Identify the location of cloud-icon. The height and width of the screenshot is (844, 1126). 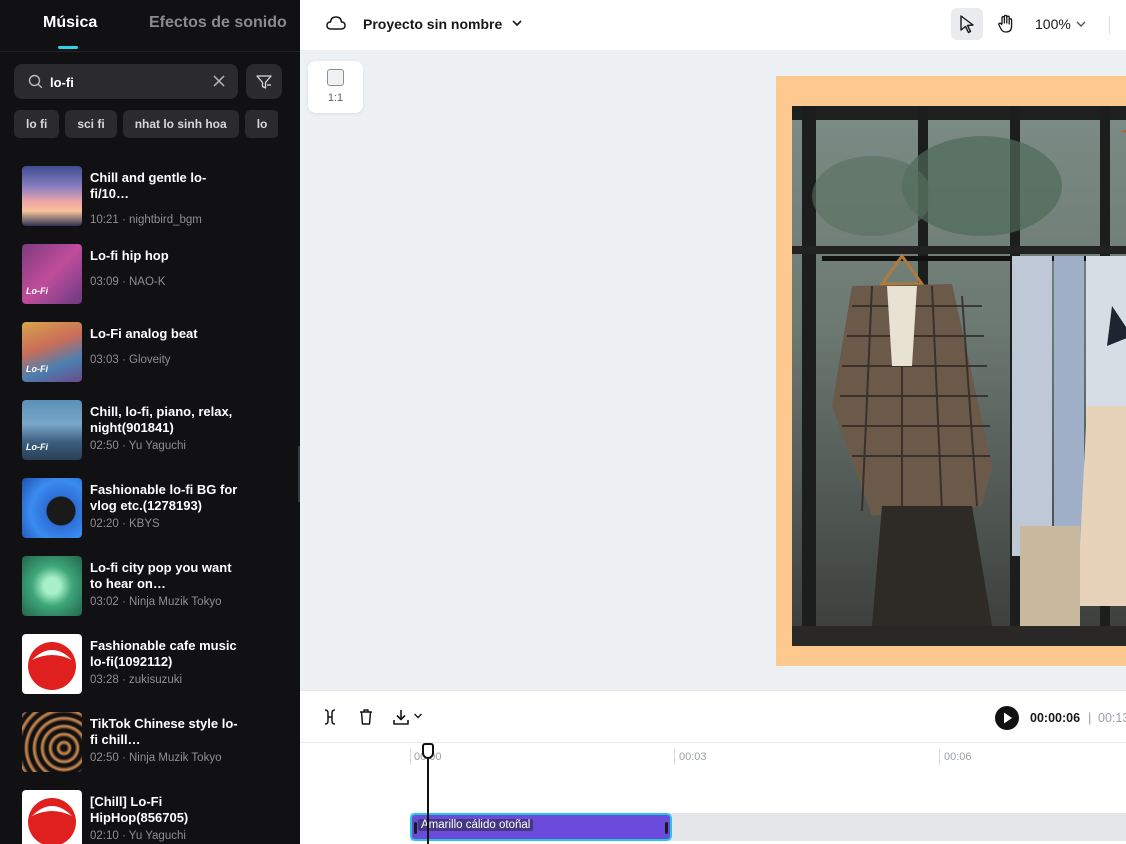
(336, 23).